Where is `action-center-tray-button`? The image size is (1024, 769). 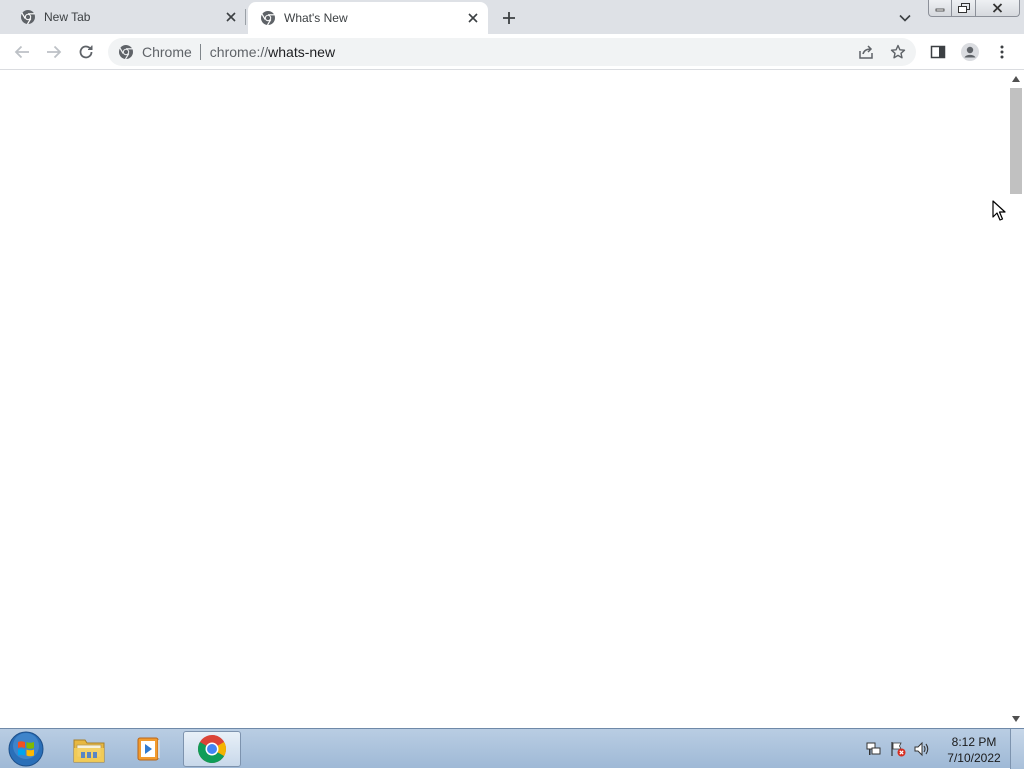
action-center-tray-button is located at coordinates (898, 749).